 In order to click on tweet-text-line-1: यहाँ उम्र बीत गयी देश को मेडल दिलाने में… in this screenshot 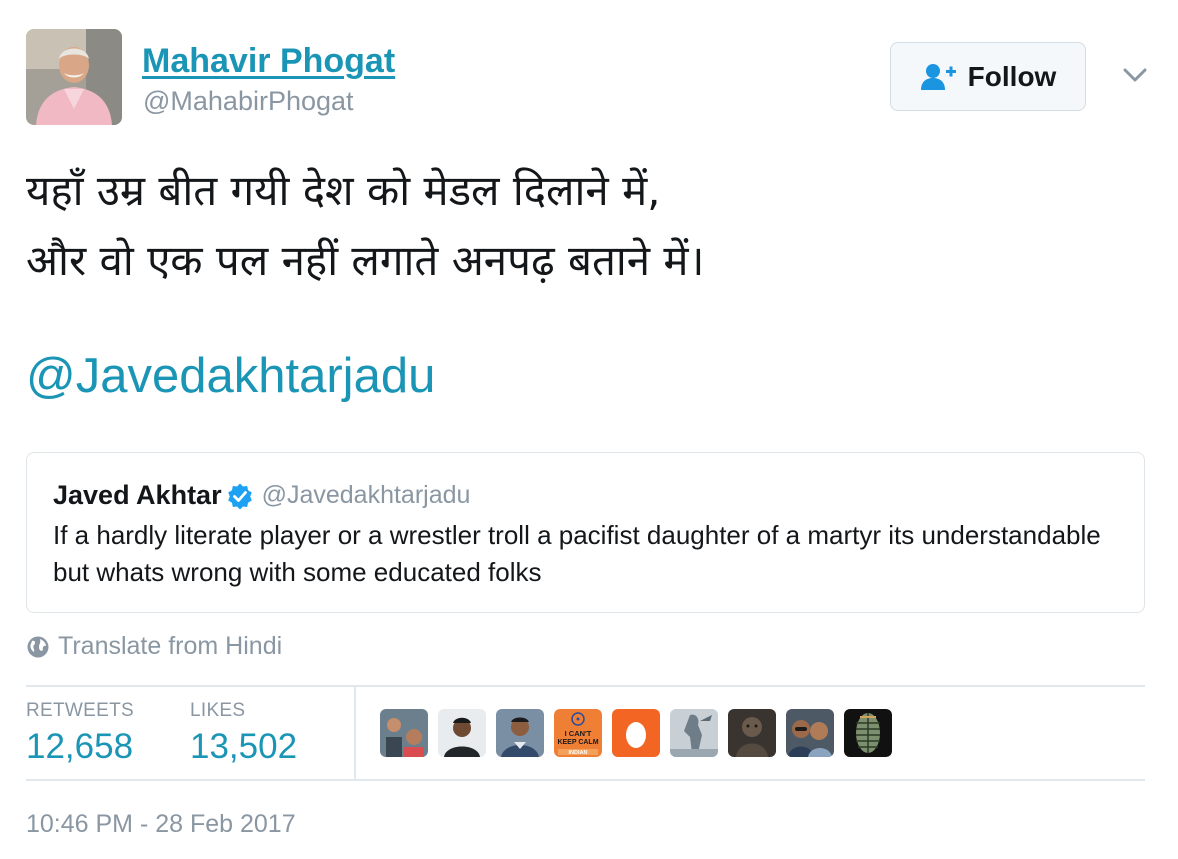, I will do `click(343, 190)`.